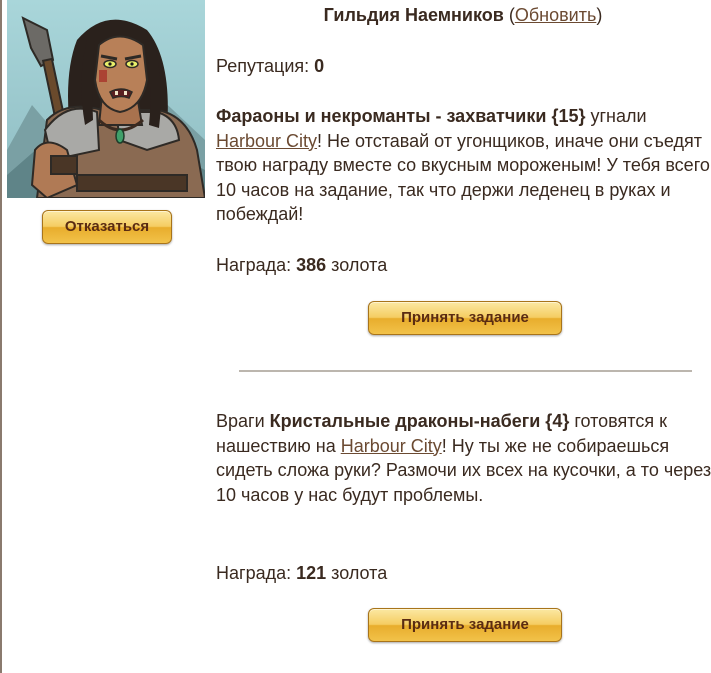 The image size is (711, 673). I want to click on quest-1-reward: Награда: 386 золота, so click(463, 265).